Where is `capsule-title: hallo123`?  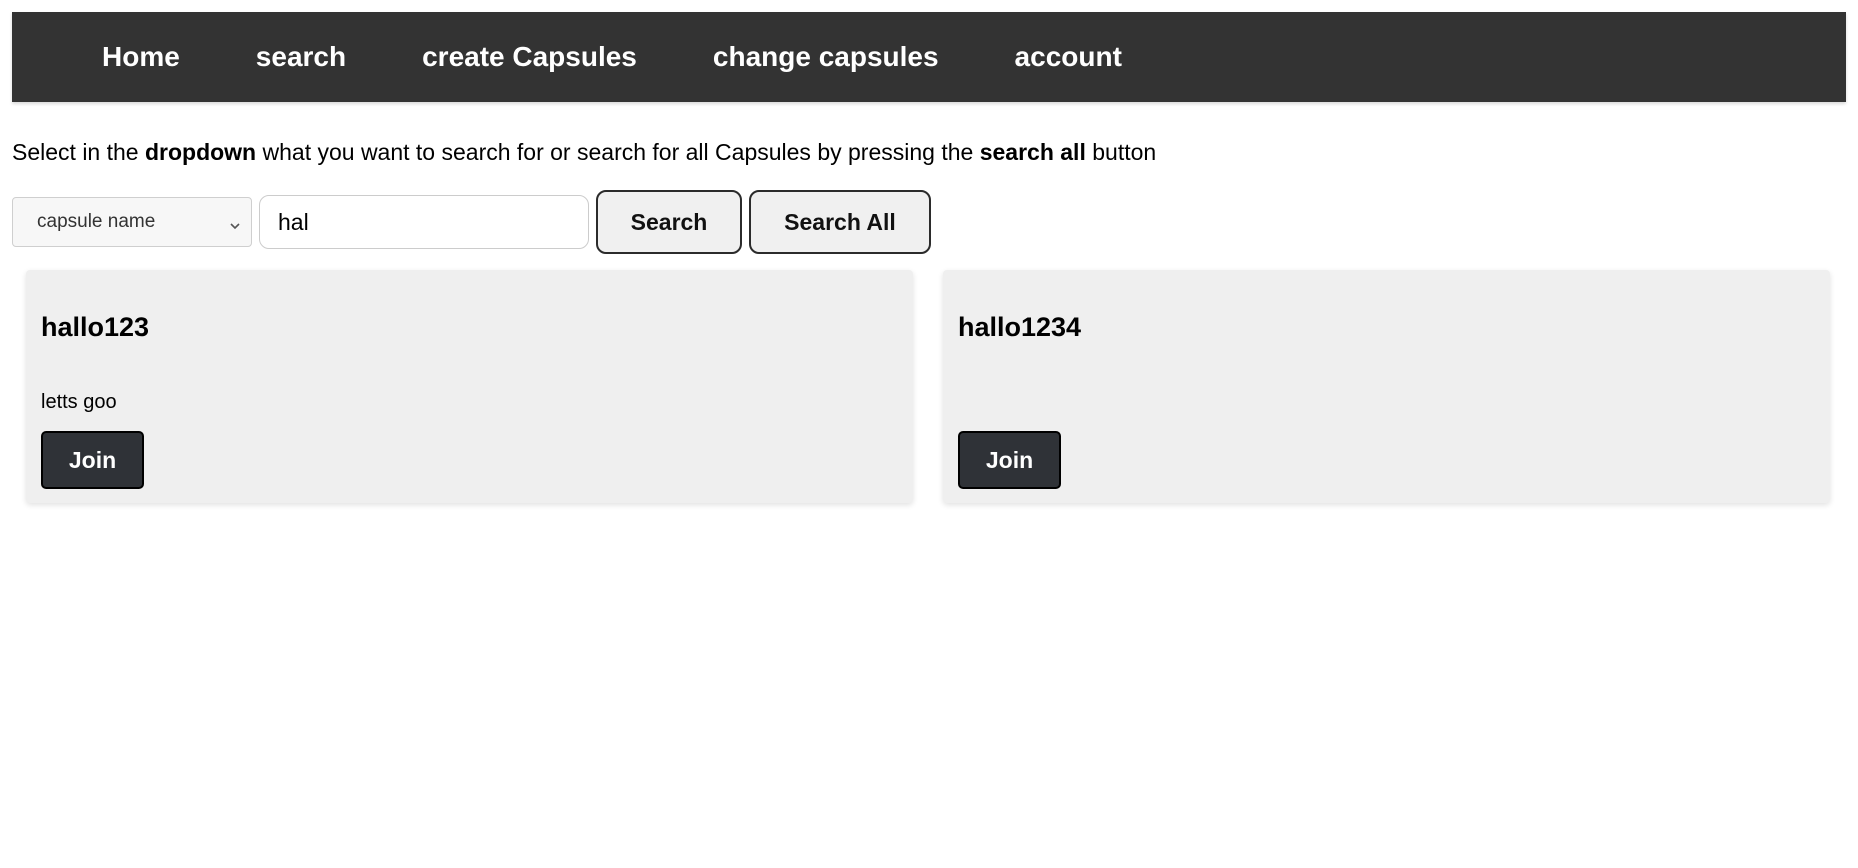 capsule-title: hallo123 is located at coordinates (95, 327).